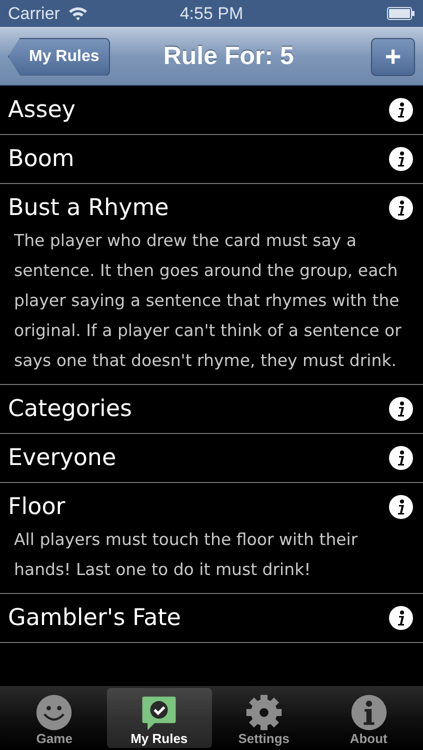  Describe the element at coordinates (198, 507) in the screenshot. I see `rule-title: Floor` at that location.